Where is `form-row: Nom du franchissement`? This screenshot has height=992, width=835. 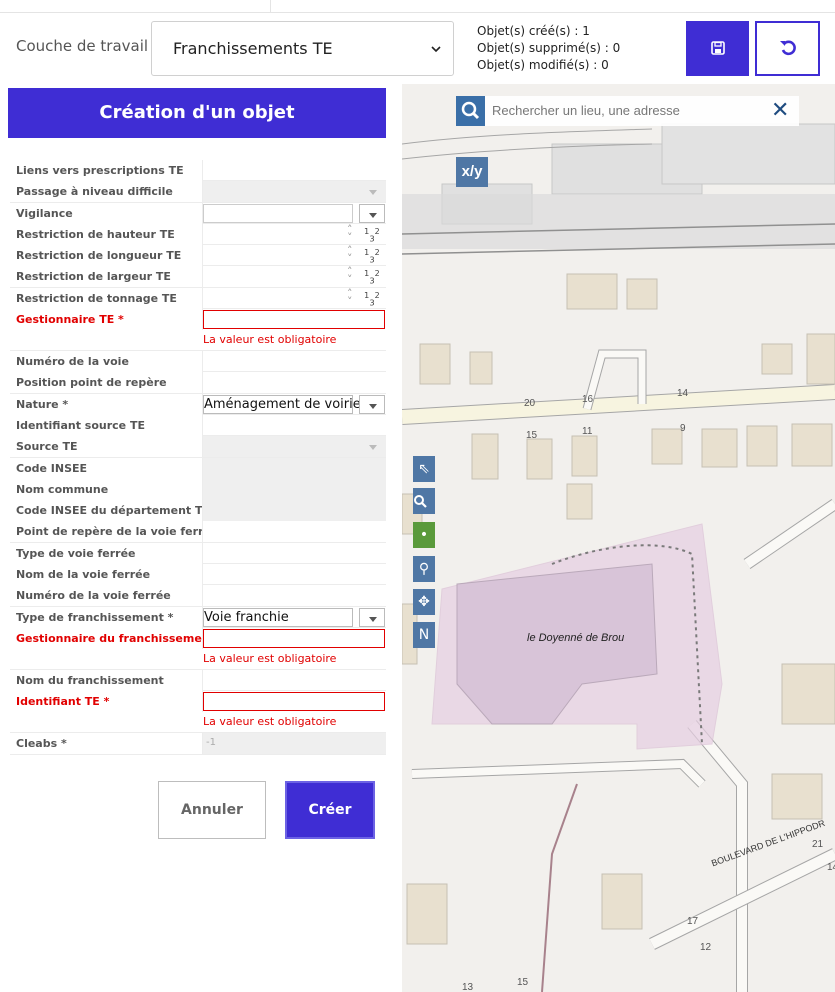 form-row: Nom du franchissement is located at coordinates (198, 680).